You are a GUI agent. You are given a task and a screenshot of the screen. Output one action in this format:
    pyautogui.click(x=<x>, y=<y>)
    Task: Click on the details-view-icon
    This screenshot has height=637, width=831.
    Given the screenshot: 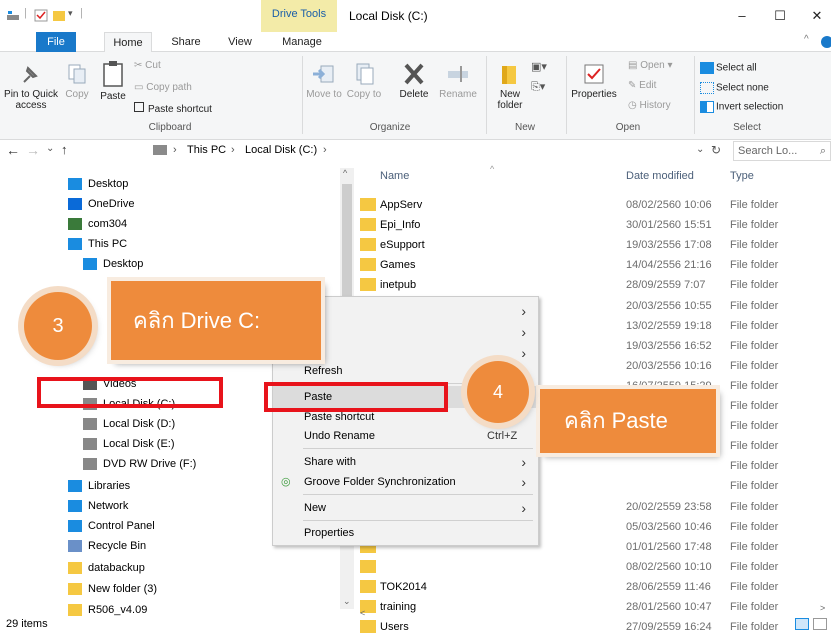 What is the action you would take?
    pyautogui.click(x=802, y=624)
    